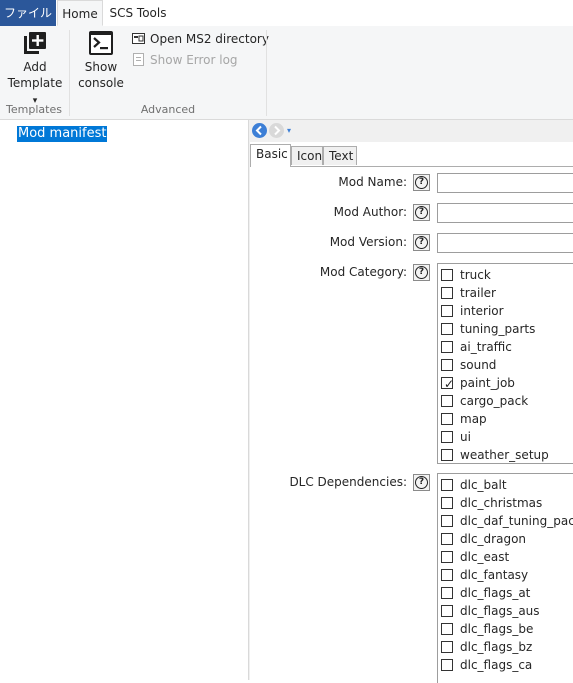  I want to click on log-icon, so click(138, 59).